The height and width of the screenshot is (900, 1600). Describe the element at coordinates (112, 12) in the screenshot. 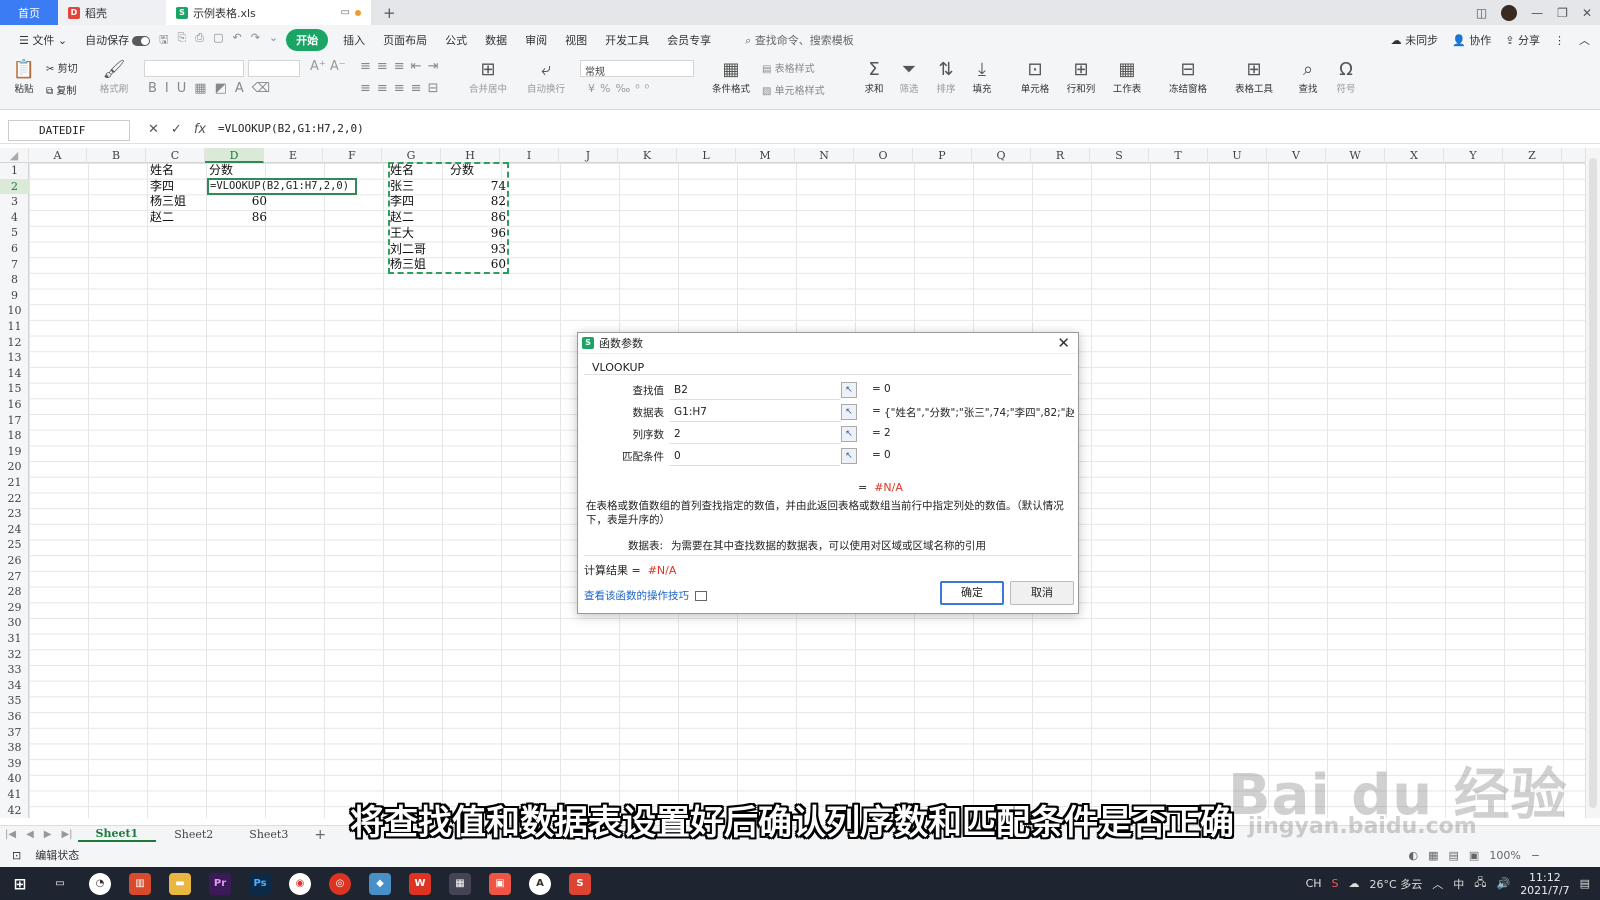

I see `tab-docer: D 稻壳` at that location.